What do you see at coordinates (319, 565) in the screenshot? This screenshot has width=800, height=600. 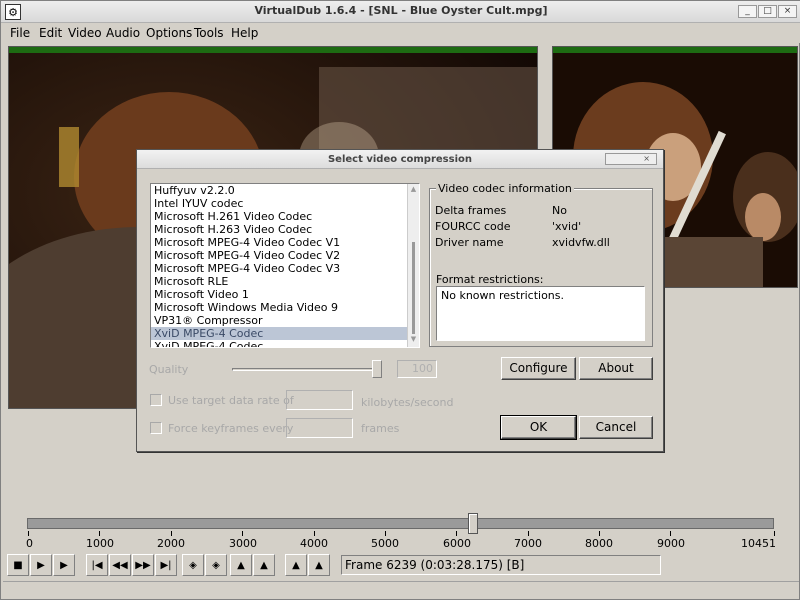 I see `mark-out-icon: ▲` at bounding box center [319, 565].